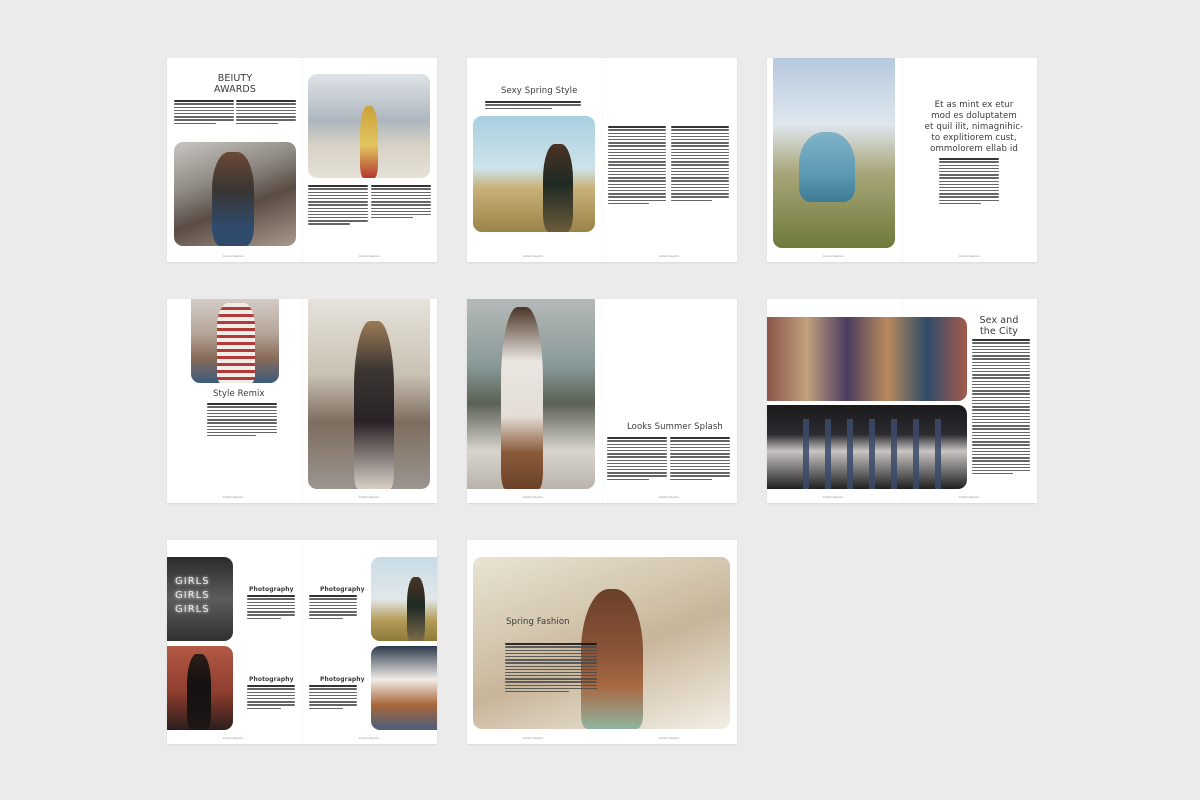  I want to click on quote-line: ommolorem ellab id, so click(974, 149).